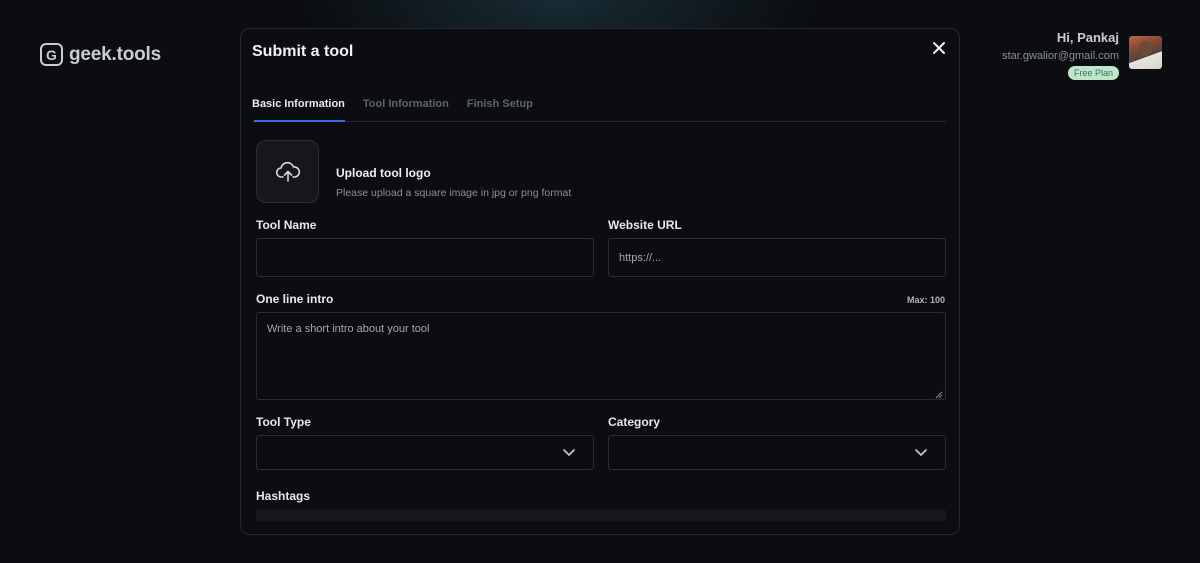 The width and height of the screenshot is (1200, 563). Describe the element at coordinates (601, 356) in the screenshot. I see `intro-textarea` at that location.